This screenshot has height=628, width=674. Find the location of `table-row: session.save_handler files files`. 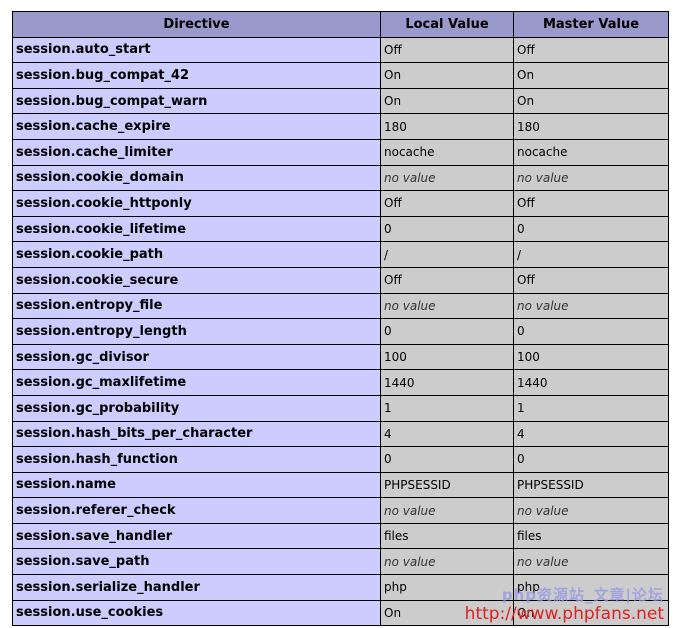

table-row: session.save_handler files files is located at coordinates (340, 536).